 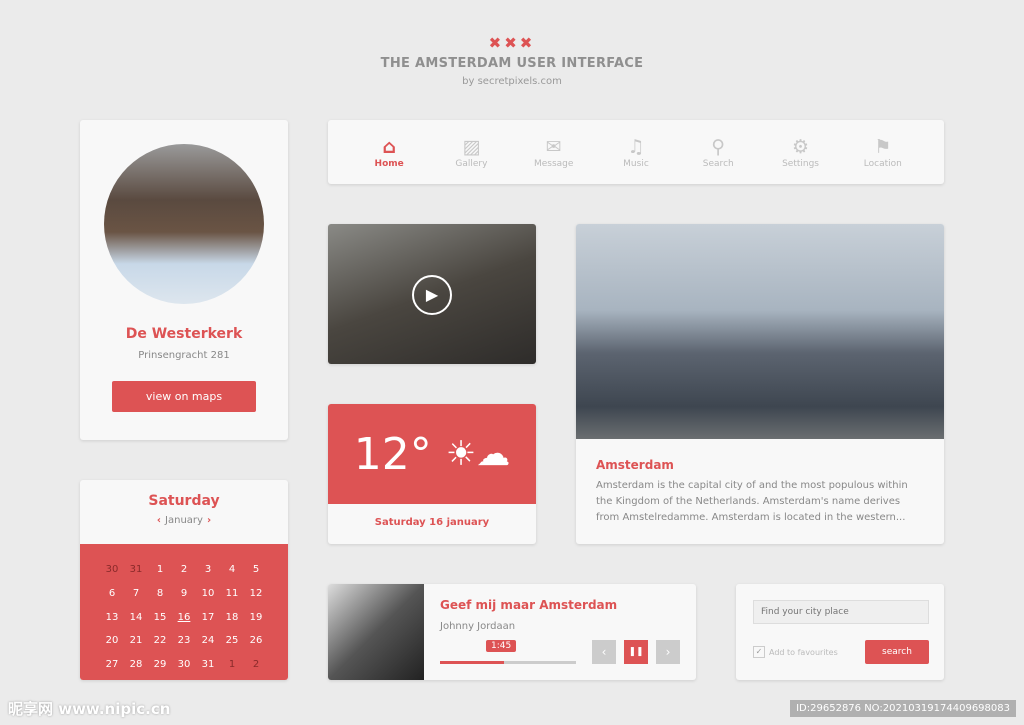 I want to click on nav-item-location: ⚑ Location, so click(x=883, y=152).